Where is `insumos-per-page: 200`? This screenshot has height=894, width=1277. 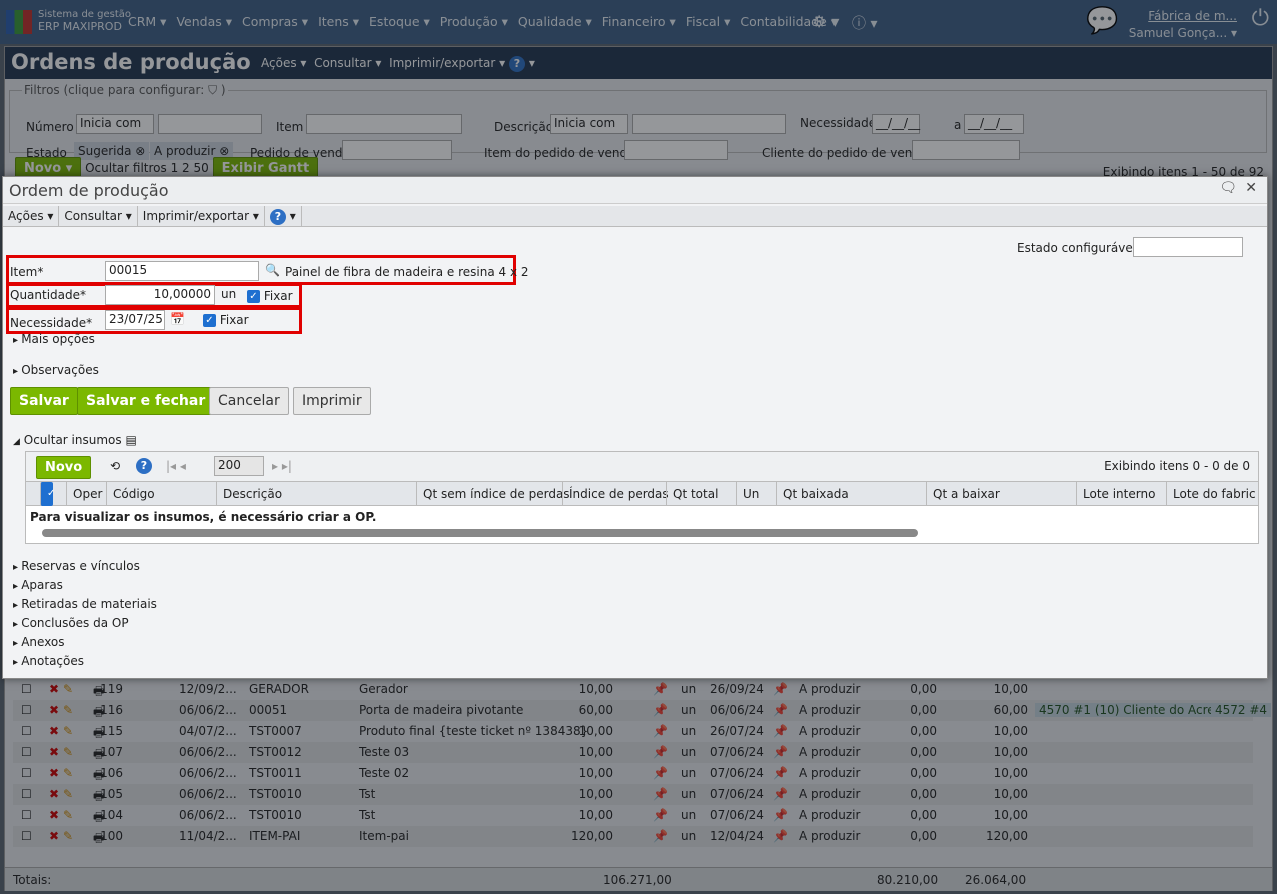
insumos-per-page: 200 is located at coordinates (239, 466).